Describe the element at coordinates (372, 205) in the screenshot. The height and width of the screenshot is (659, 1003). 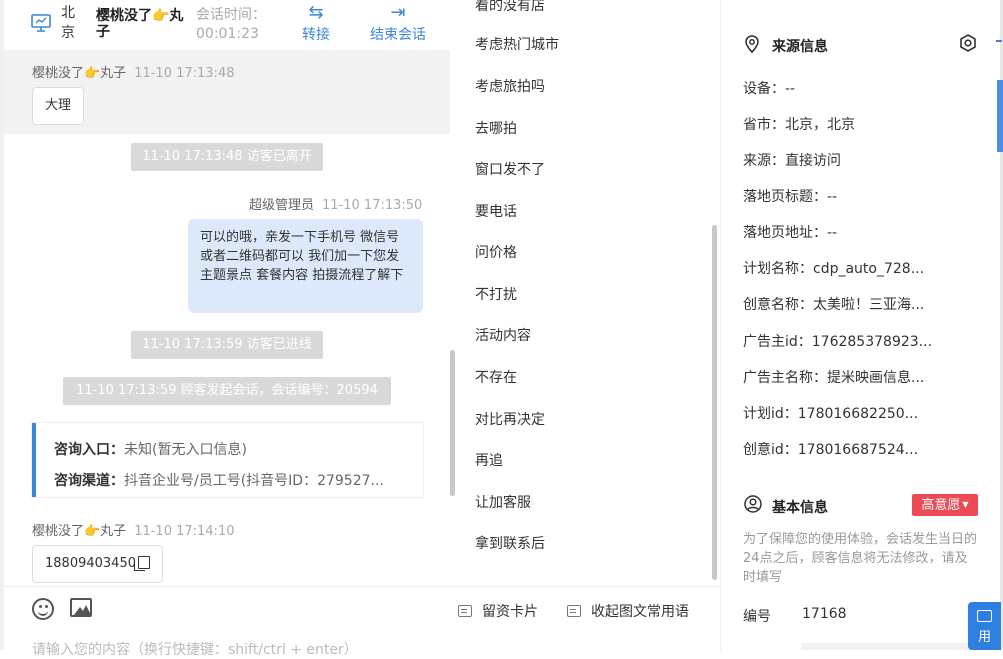
I see `message-time: 11-10 17:13:50` at that location.